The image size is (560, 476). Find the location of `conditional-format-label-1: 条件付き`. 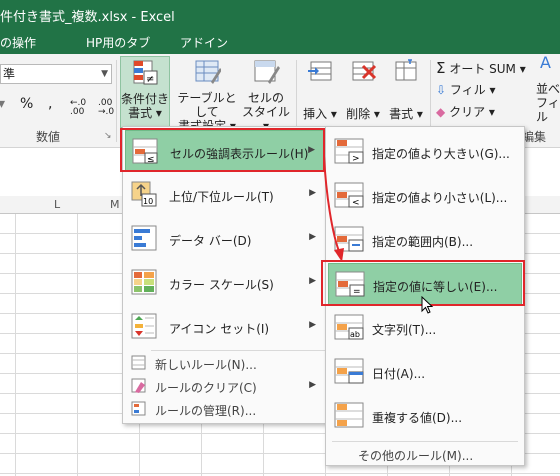

conditional-format-label-1: 条件付き is located at coordinates (145, 99).